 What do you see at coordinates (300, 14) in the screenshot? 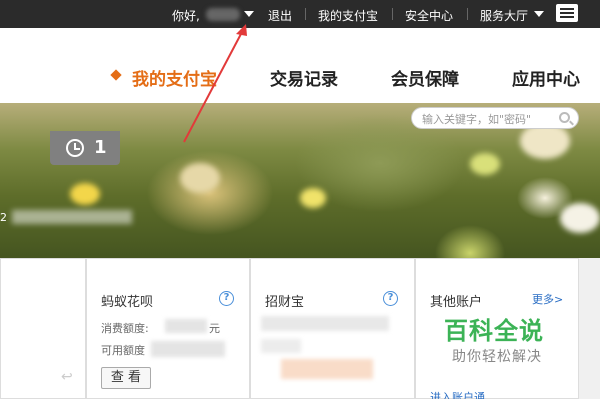
I see `top-bar: 你好, 退出 我的支付宝 安全中心 服务大厅` at bounding box center [300, 14].